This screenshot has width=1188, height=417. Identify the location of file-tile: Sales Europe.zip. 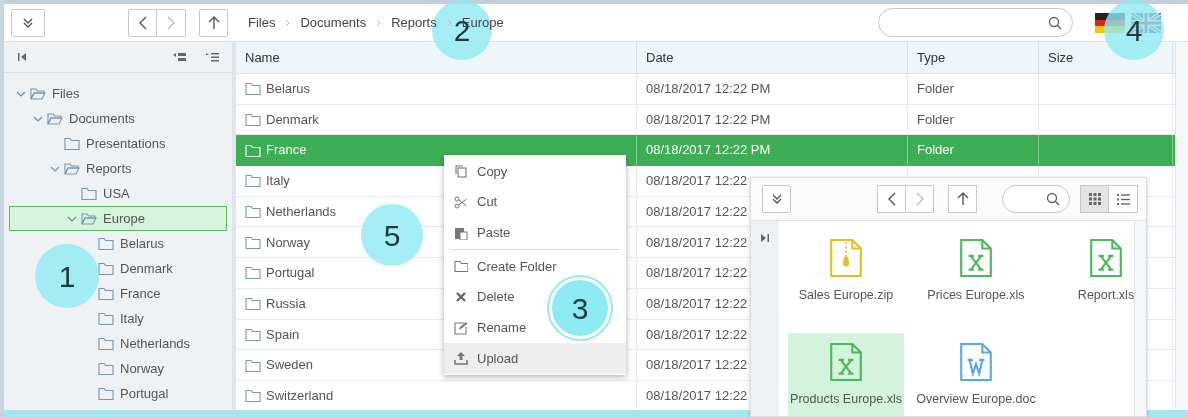
(846, 275).